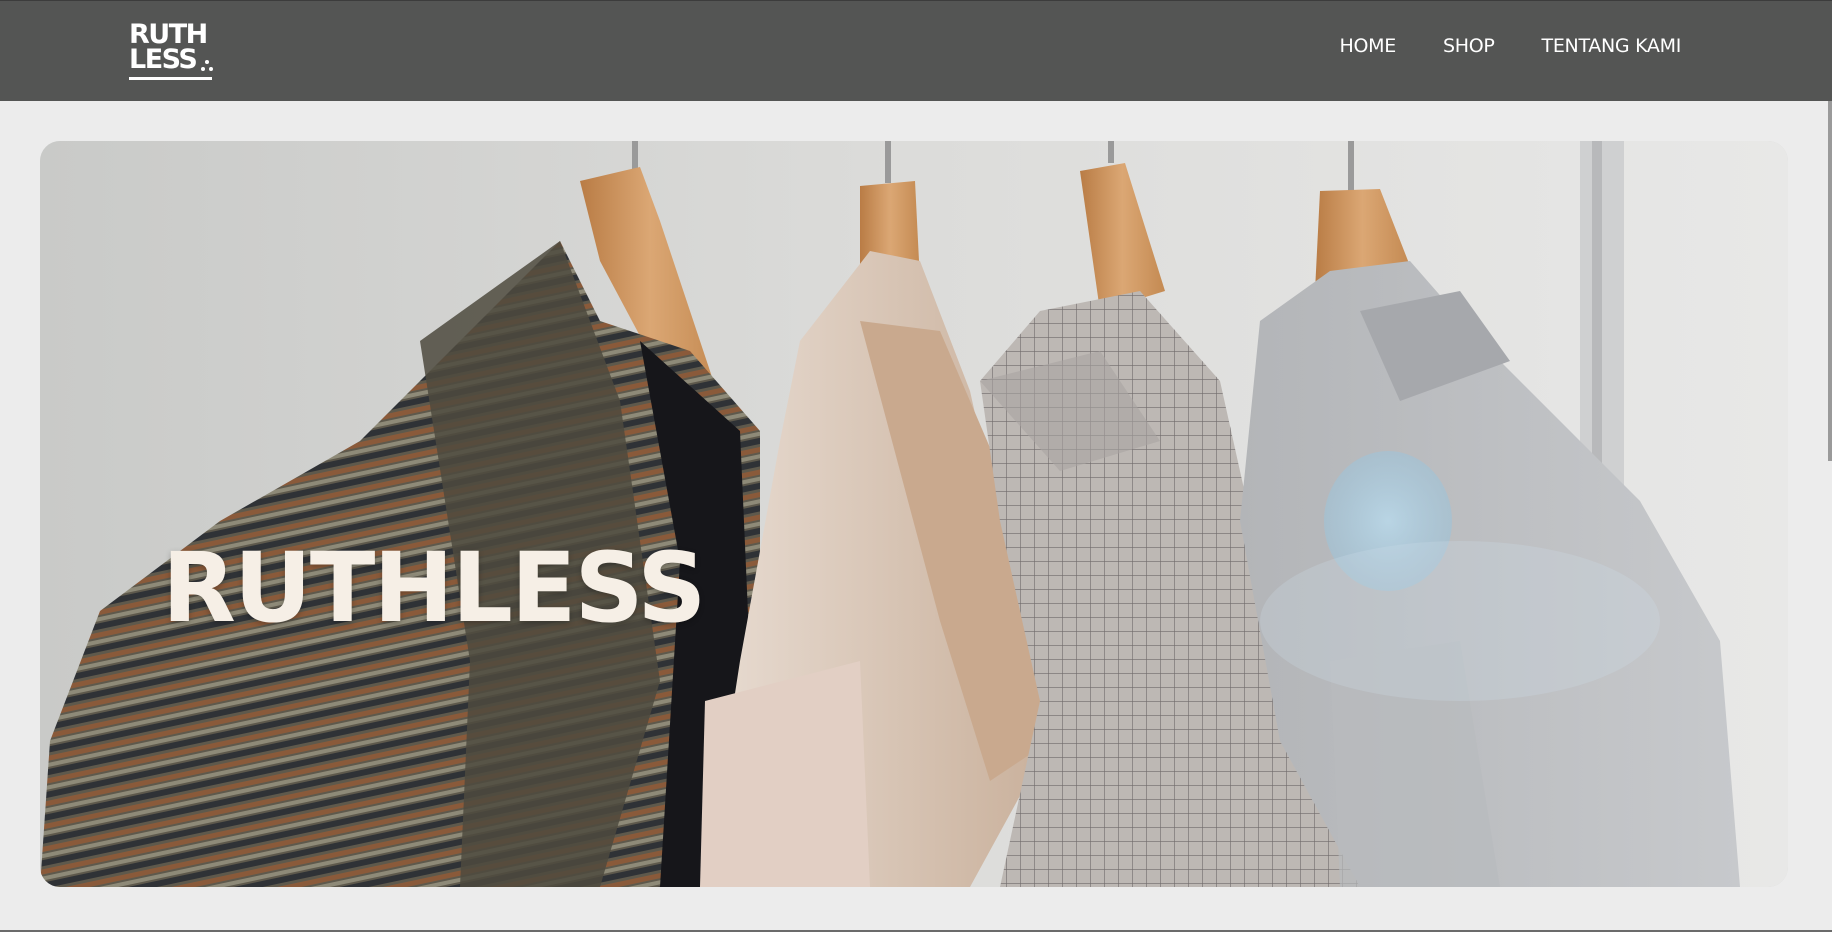 The width and height of the screenshot is (1832, 932). I want to click on scrollbar, so click(1830, 281).